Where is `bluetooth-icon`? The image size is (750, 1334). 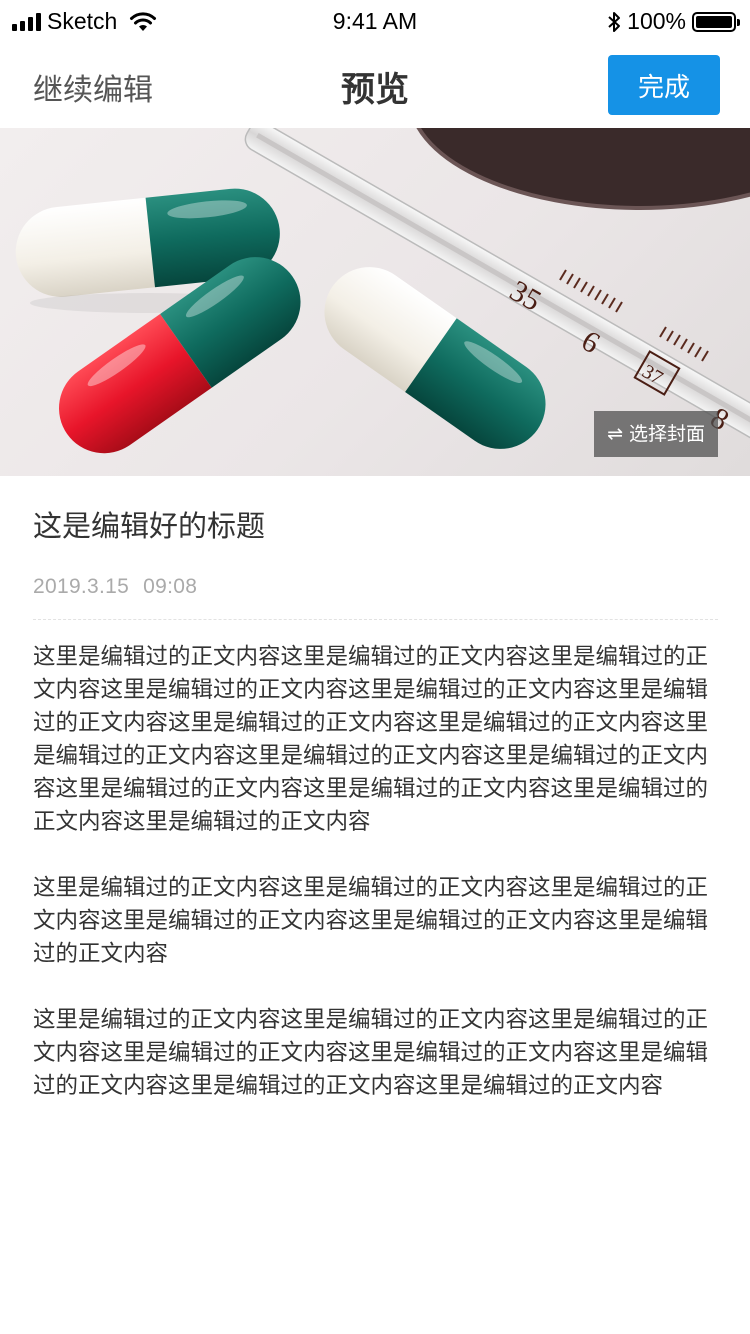
bluetooth-icon is located at coordinates (614, 21).